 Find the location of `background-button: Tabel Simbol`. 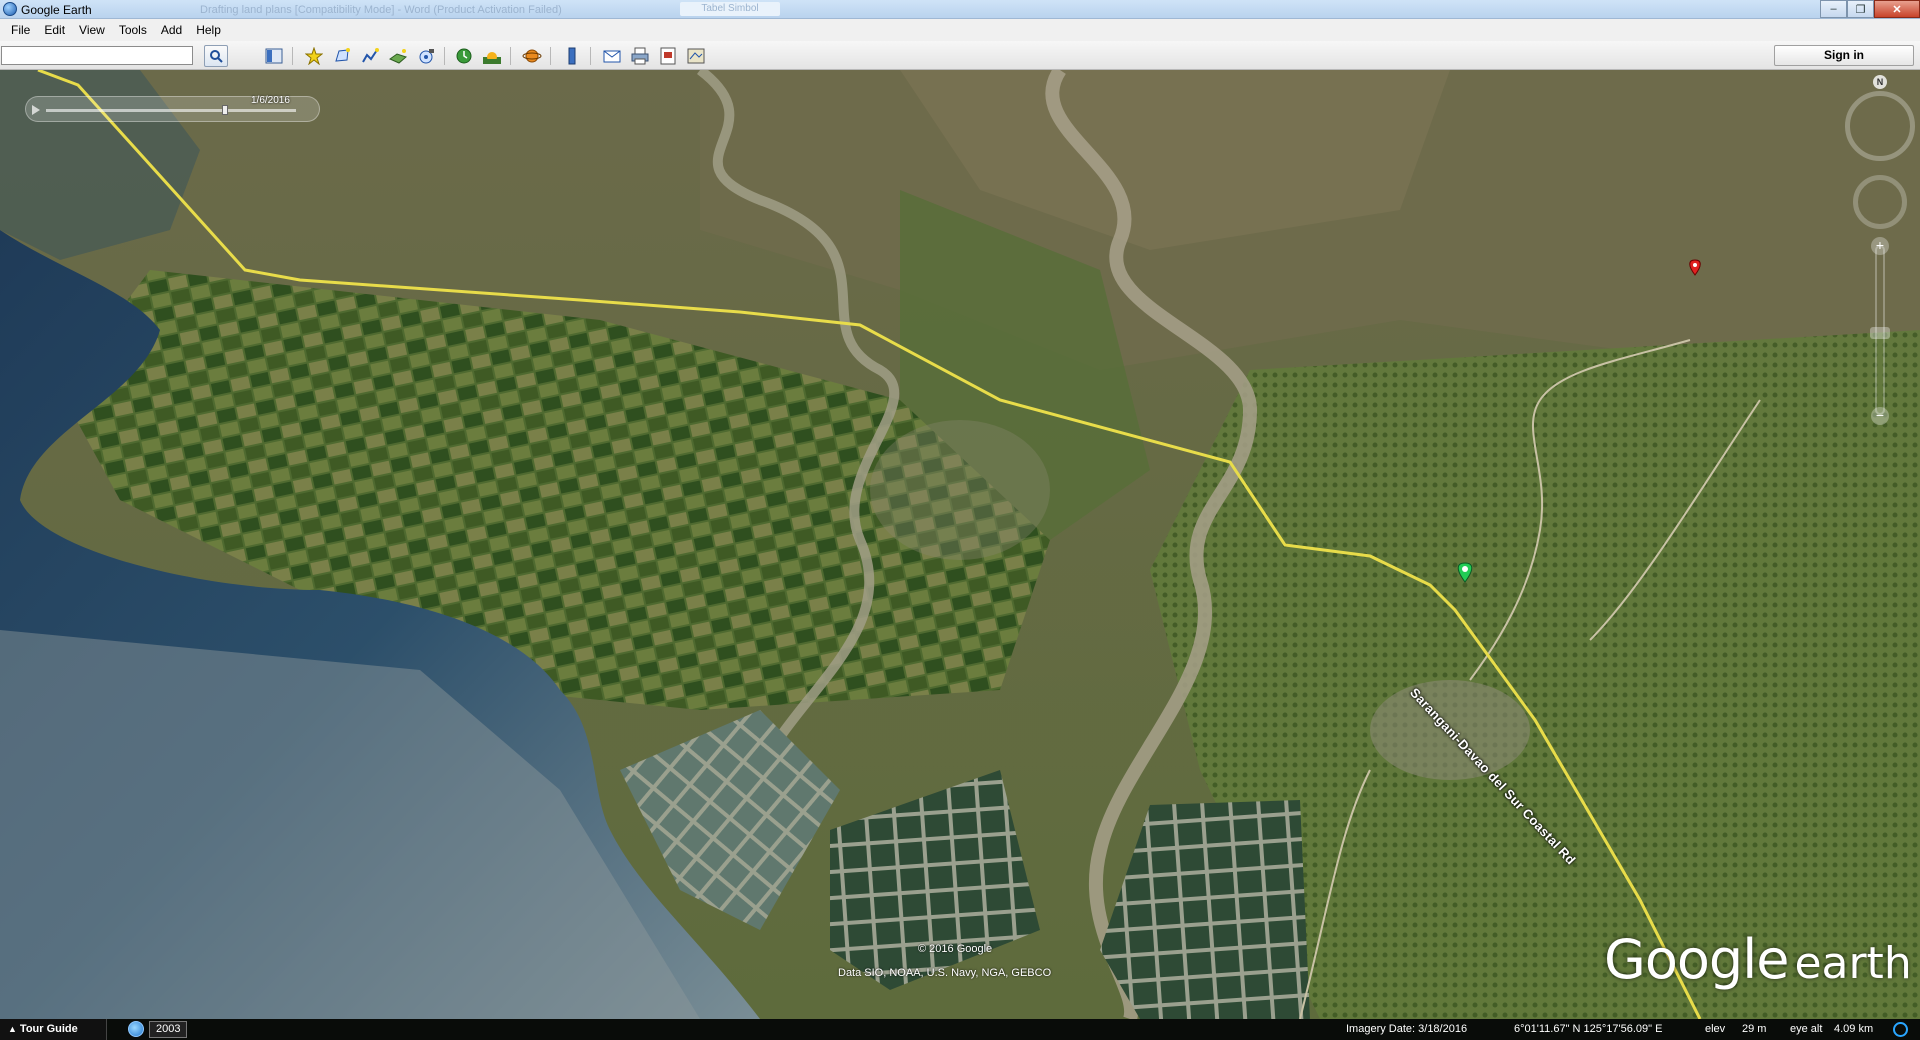

background-button: Tabel Simbol is located at coordinates (730, 9).